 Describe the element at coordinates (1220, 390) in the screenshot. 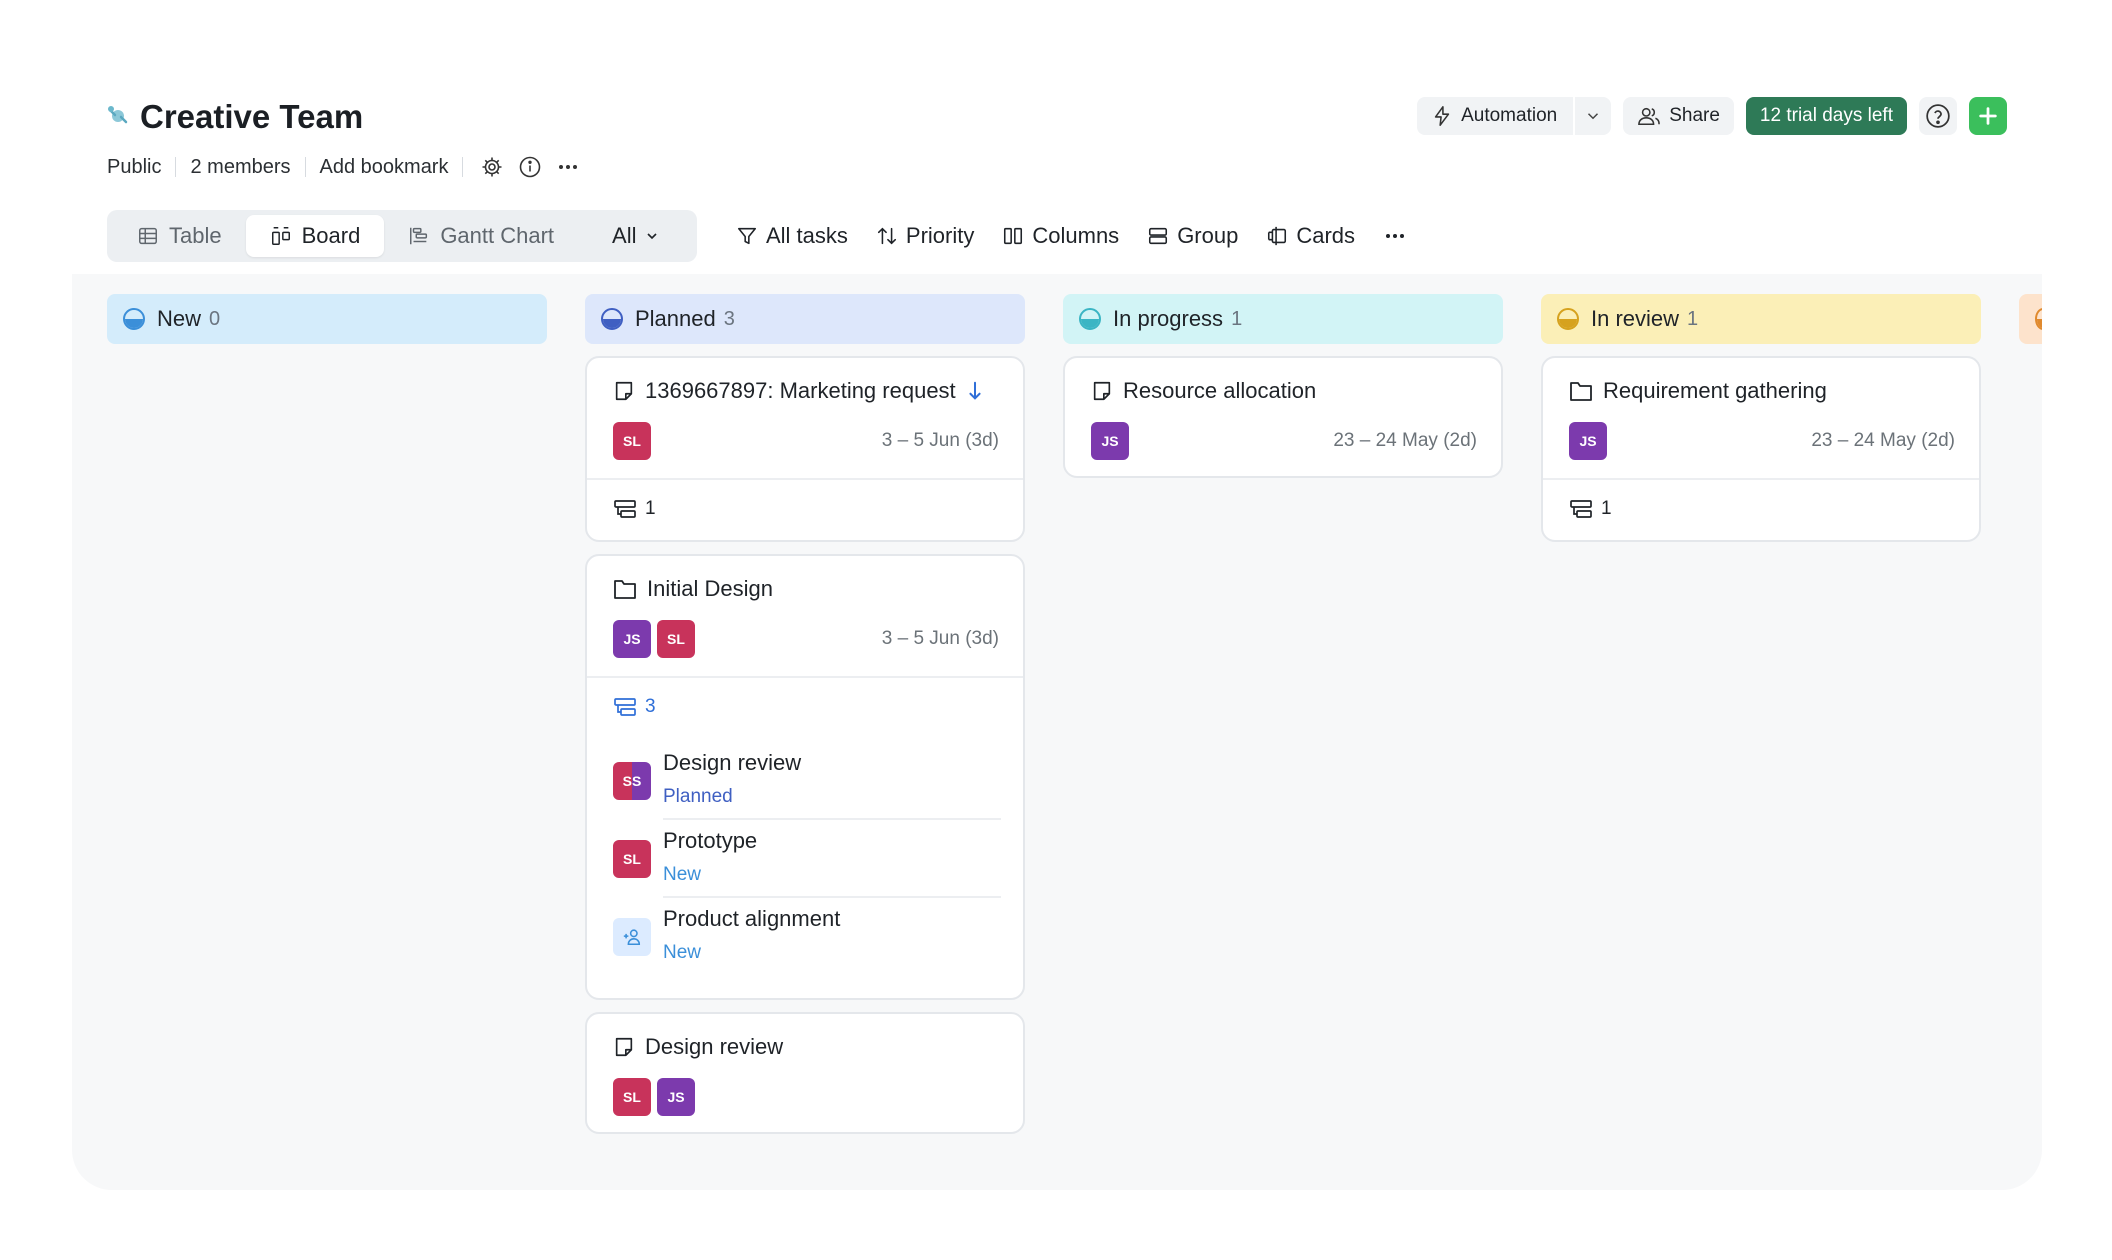

I see `card-title-text: Resource allocation` at that location.